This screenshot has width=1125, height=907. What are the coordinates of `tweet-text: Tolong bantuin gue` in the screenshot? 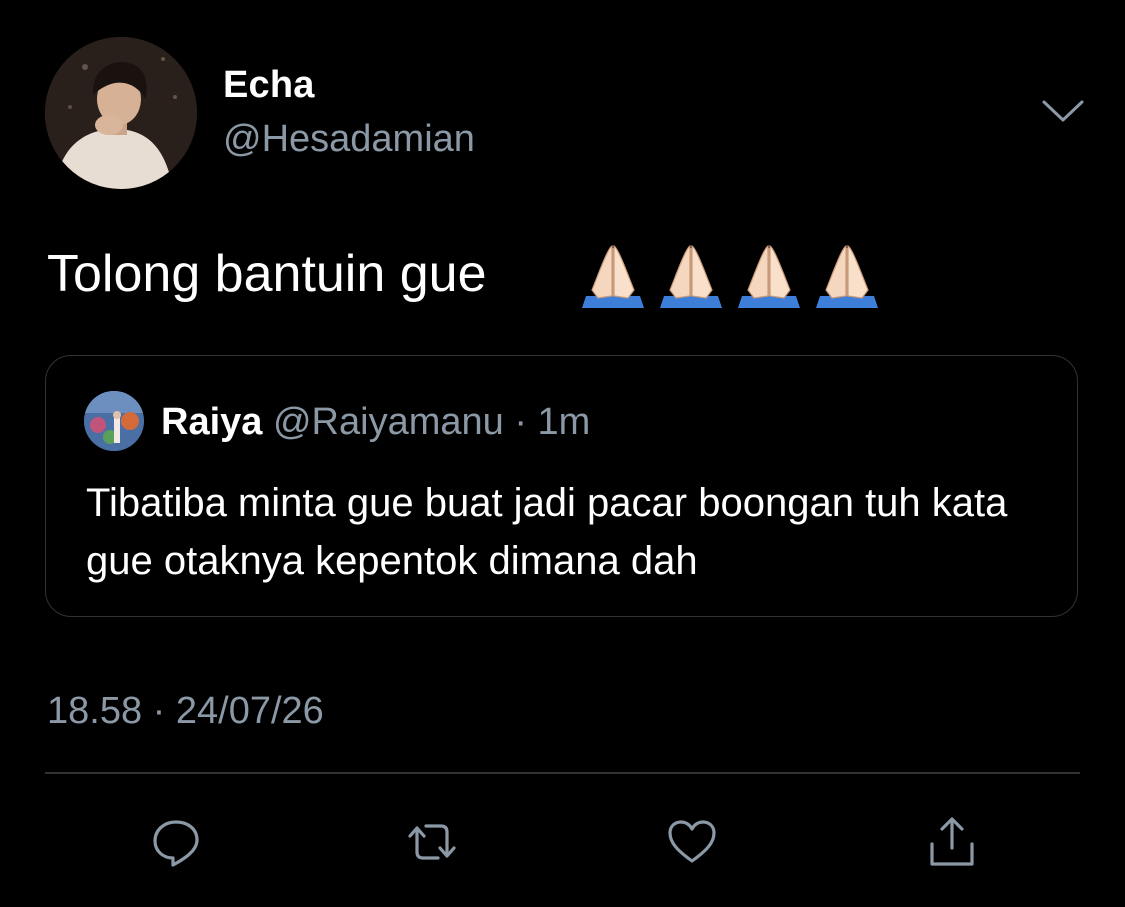 It's located at (267, 274).